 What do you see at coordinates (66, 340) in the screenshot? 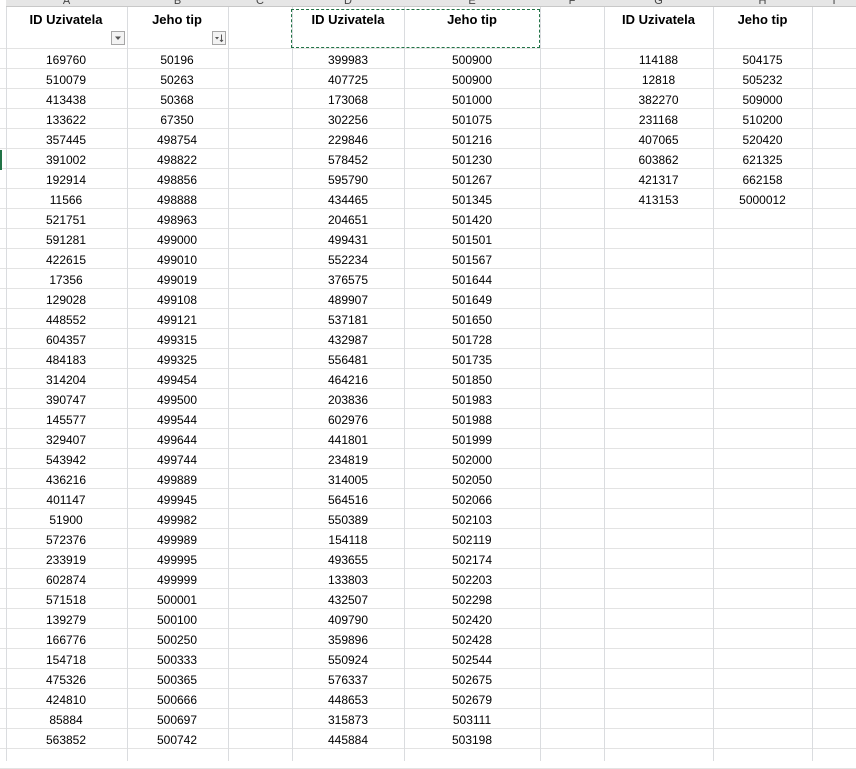
I see `table1-cell: 604357` at bounding box center [66, 340].